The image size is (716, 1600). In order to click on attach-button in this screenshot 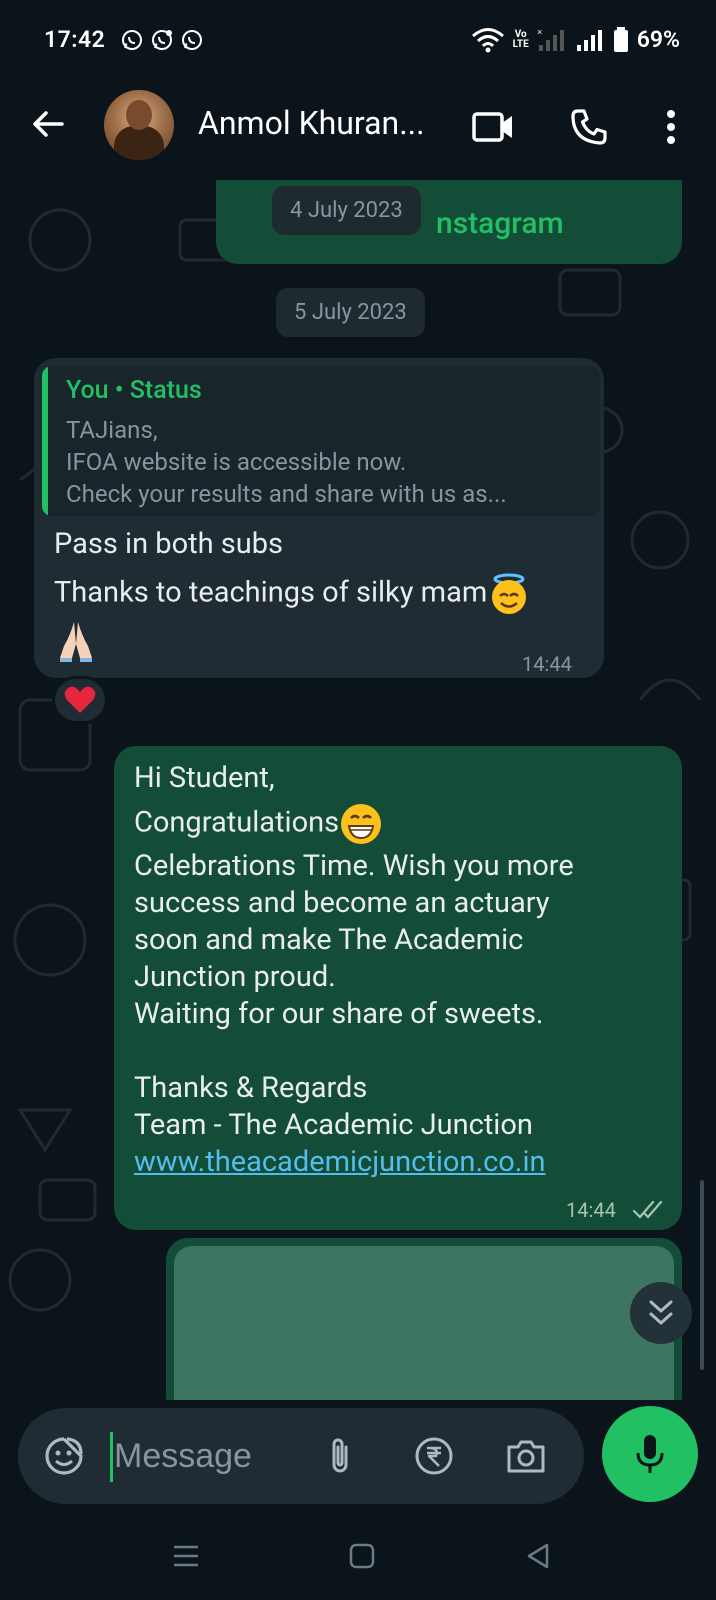, I will do `click(340, 1456)`.